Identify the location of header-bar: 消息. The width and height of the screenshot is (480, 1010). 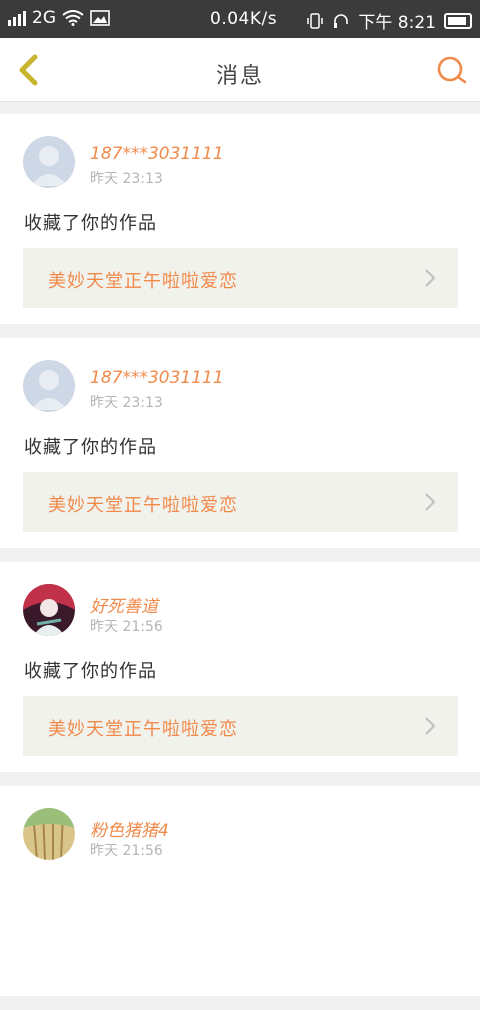
(240, 70).